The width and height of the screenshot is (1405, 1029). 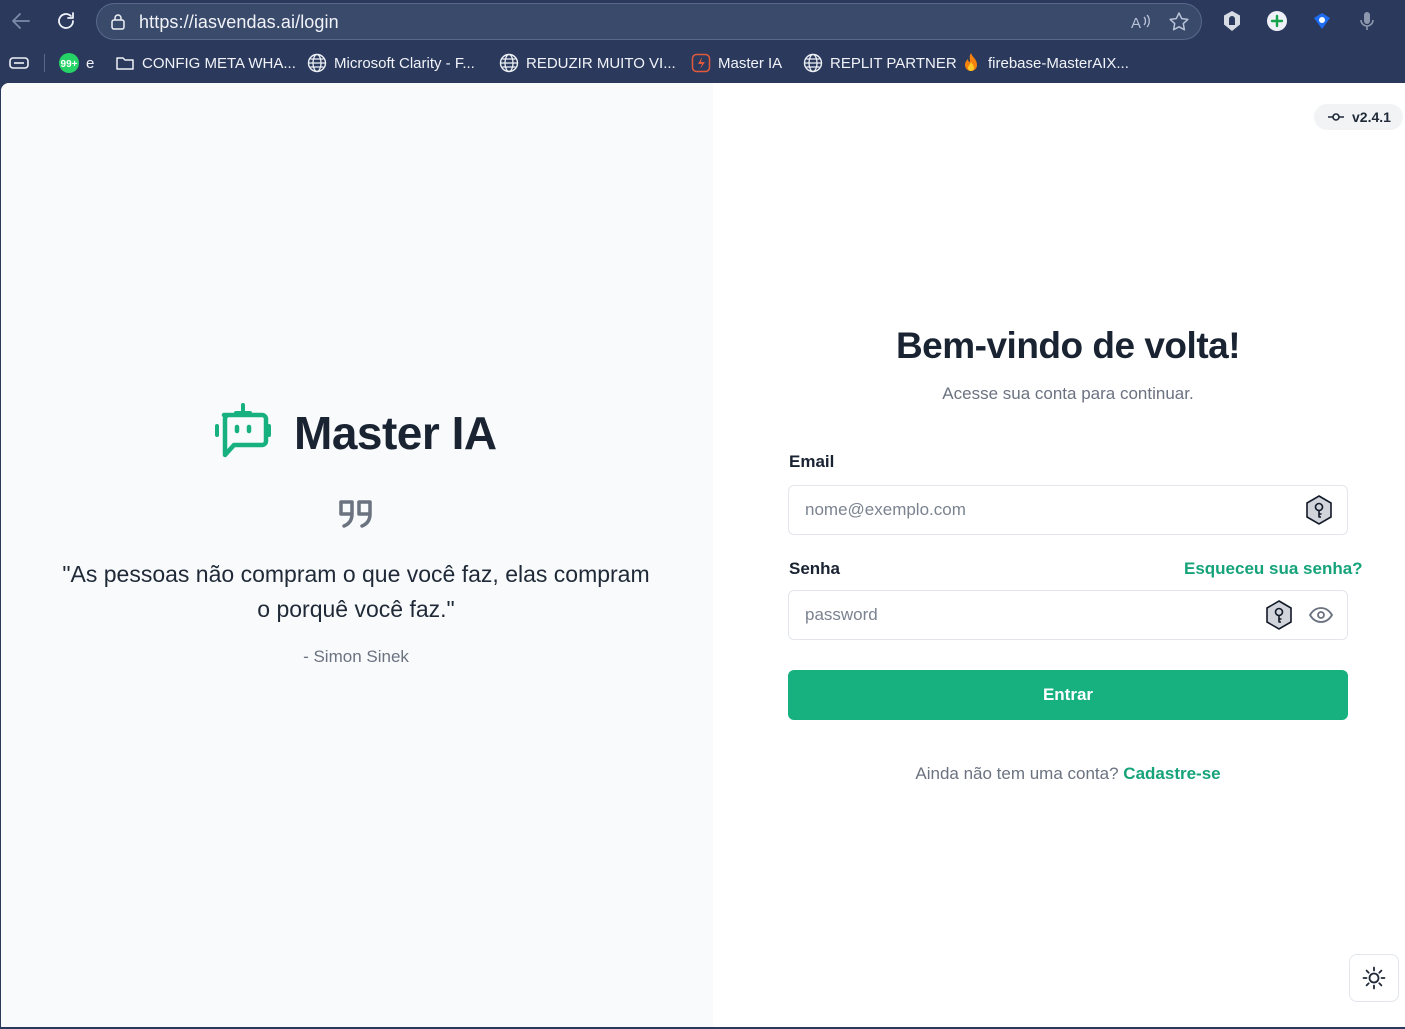 I want to click on reload-button, so click(x=66, y=21).